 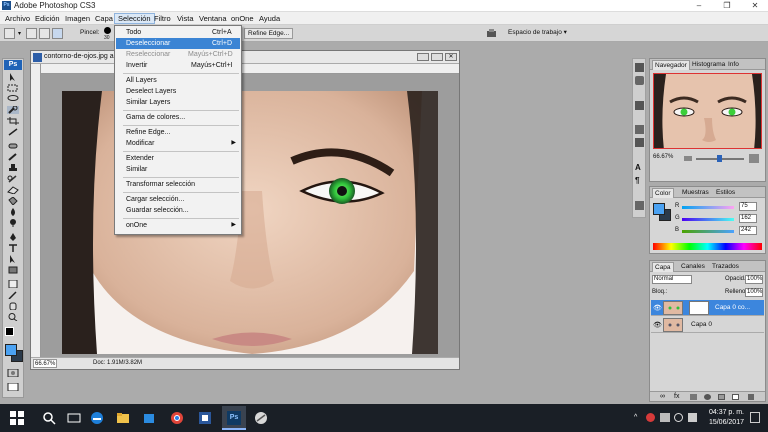 I want to click on quick-selection-tool-icon, so click(x=13, y=110).